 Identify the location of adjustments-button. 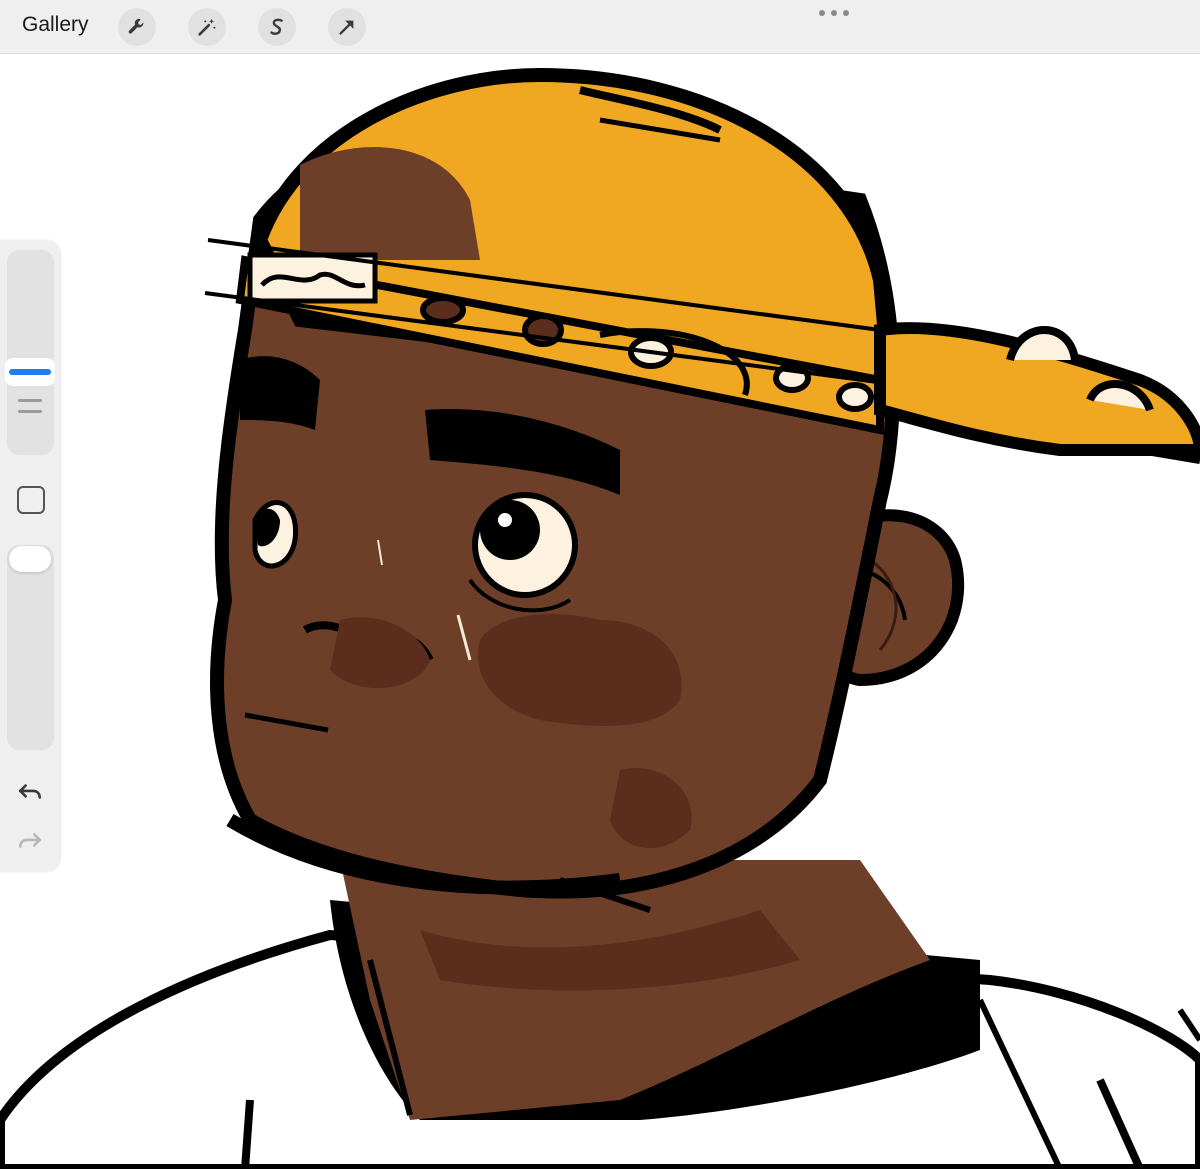
(207, 27).